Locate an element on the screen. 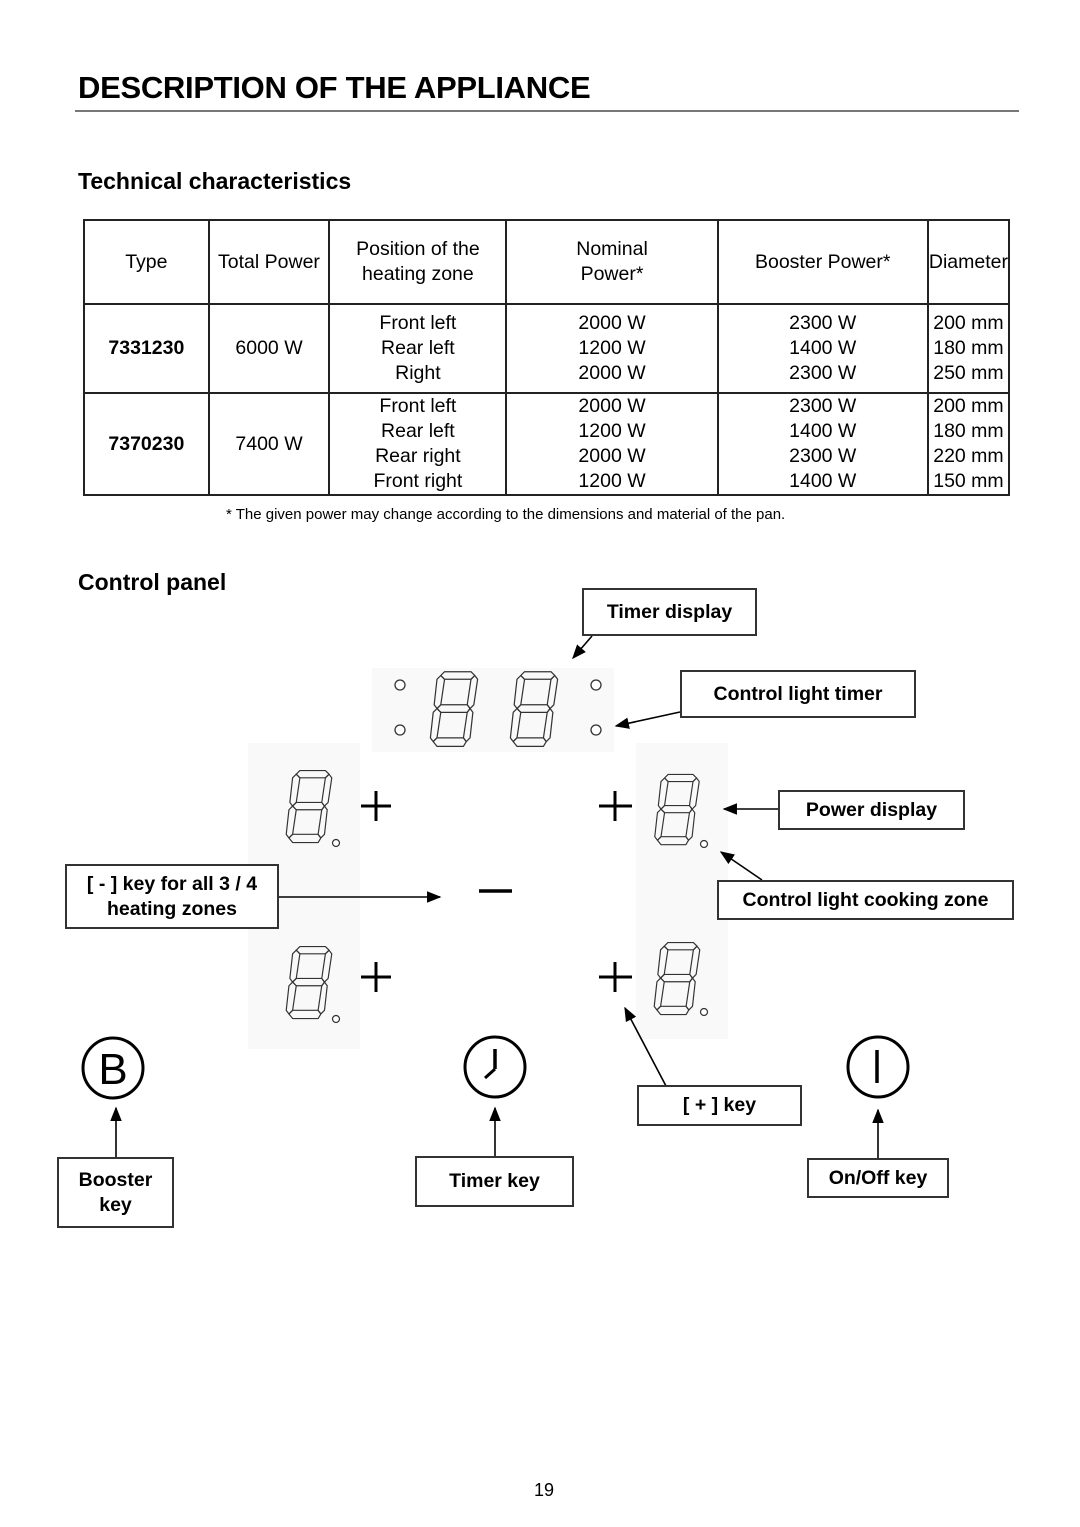  plus-key-front-left is located at coordinates (376, 977).